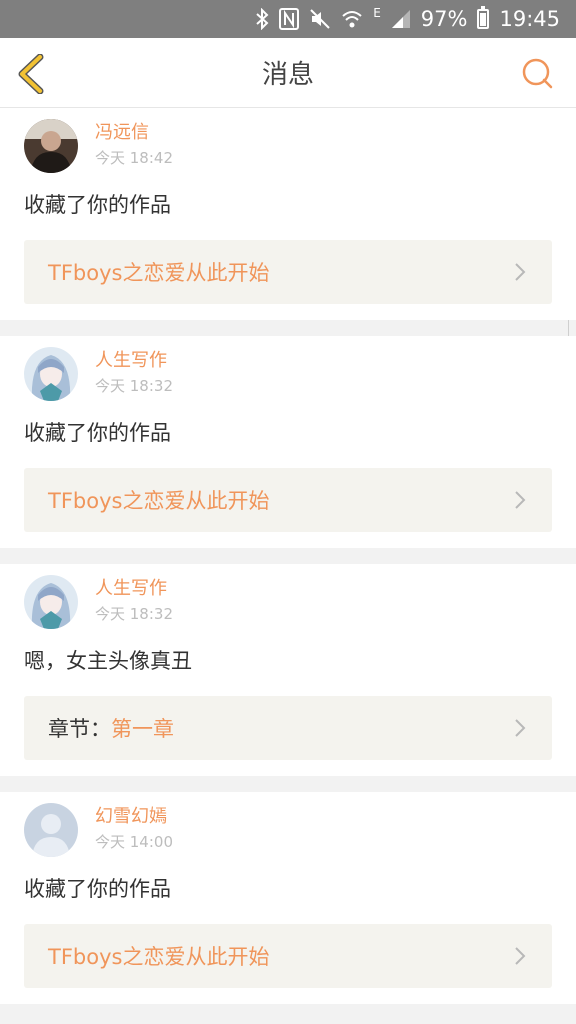 Image resolution: width=576 pixels, height=1024 pixels. Describe the element at coordinates (134, 842) in the screenshot. I see `message-time: 今天 14:00` at that location.